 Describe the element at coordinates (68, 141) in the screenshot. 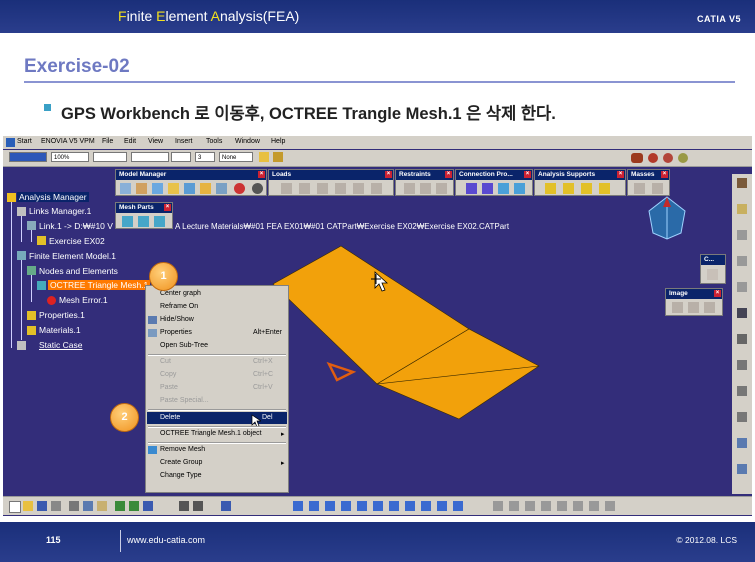

I see `menu-enovia: ENOVIA V5 VPM` at that location.